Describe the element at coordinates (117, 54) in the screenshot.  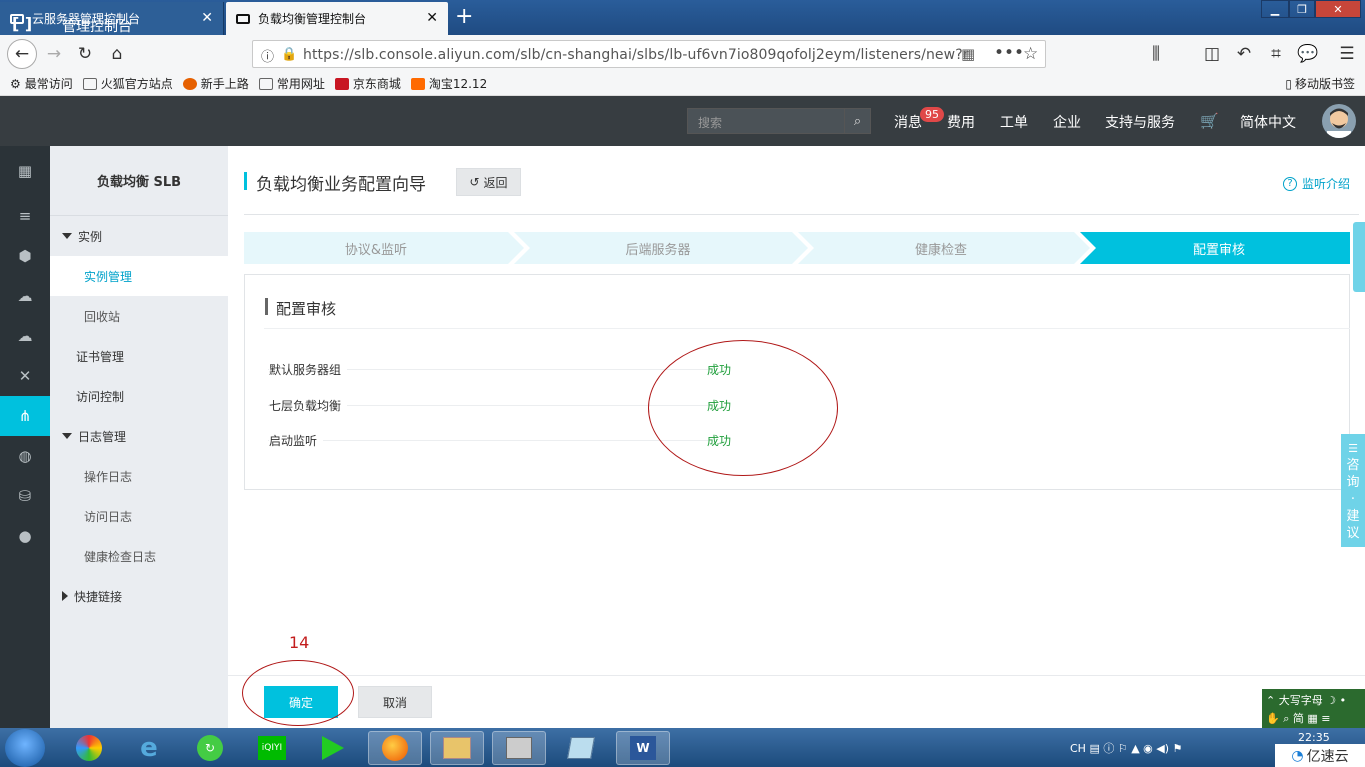
I see `home-icon: ⌂` at that location.